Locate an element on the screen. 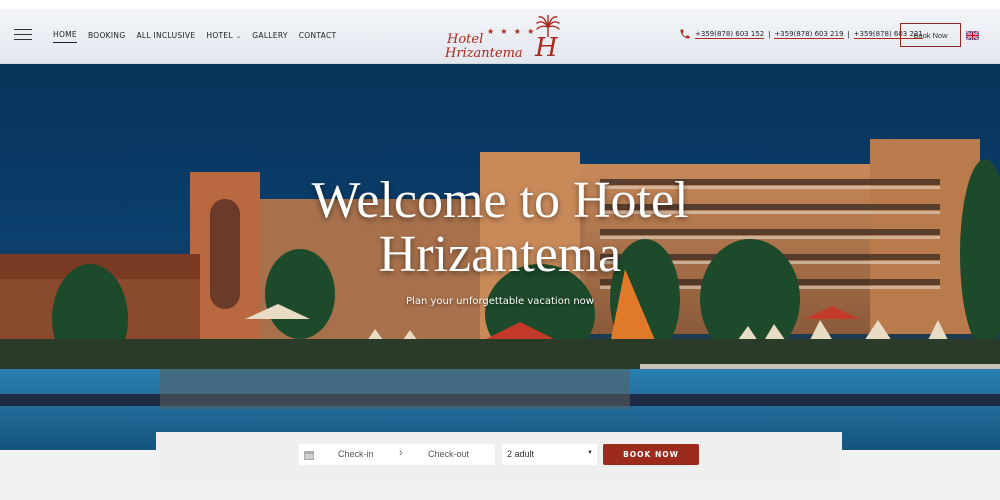 The image size is (1000, 500). date-range-picker: Check-in › Check-out is located at coordinates (397, 454).